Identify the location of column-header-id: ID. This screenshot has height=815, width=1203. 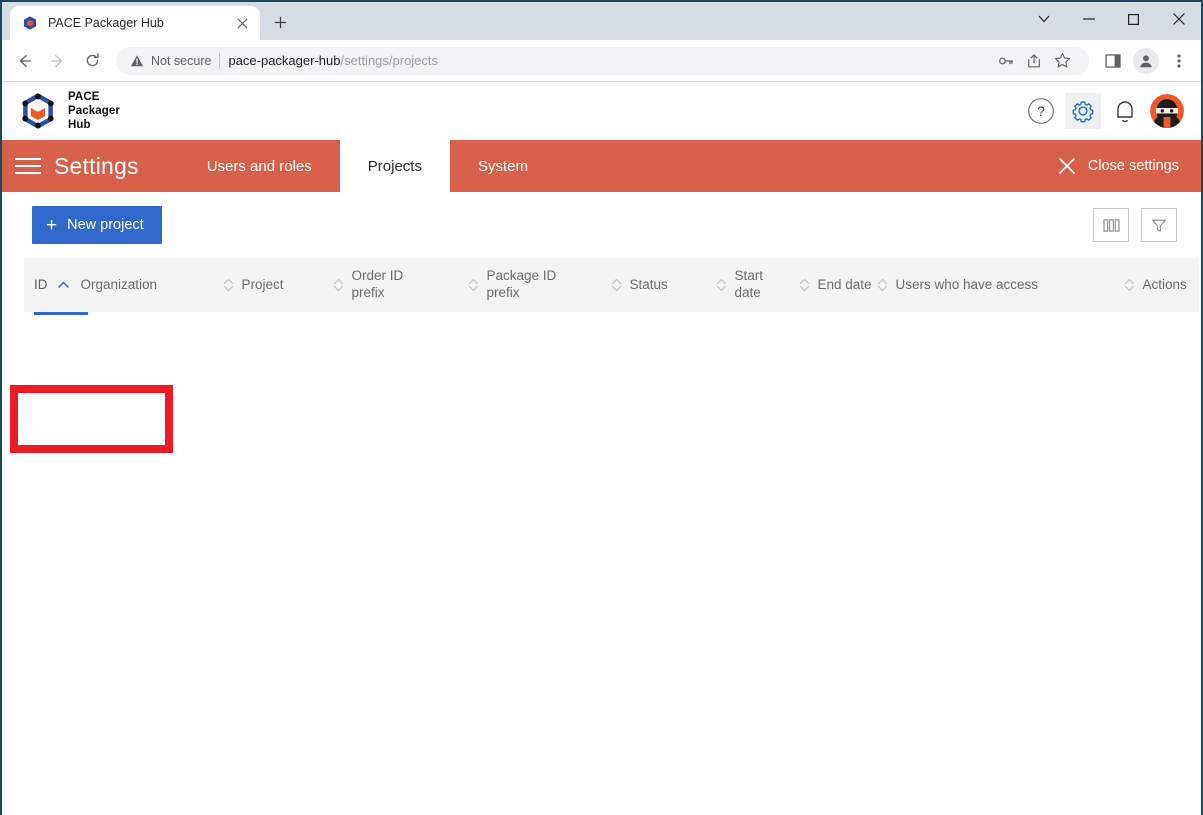
(46, 285).